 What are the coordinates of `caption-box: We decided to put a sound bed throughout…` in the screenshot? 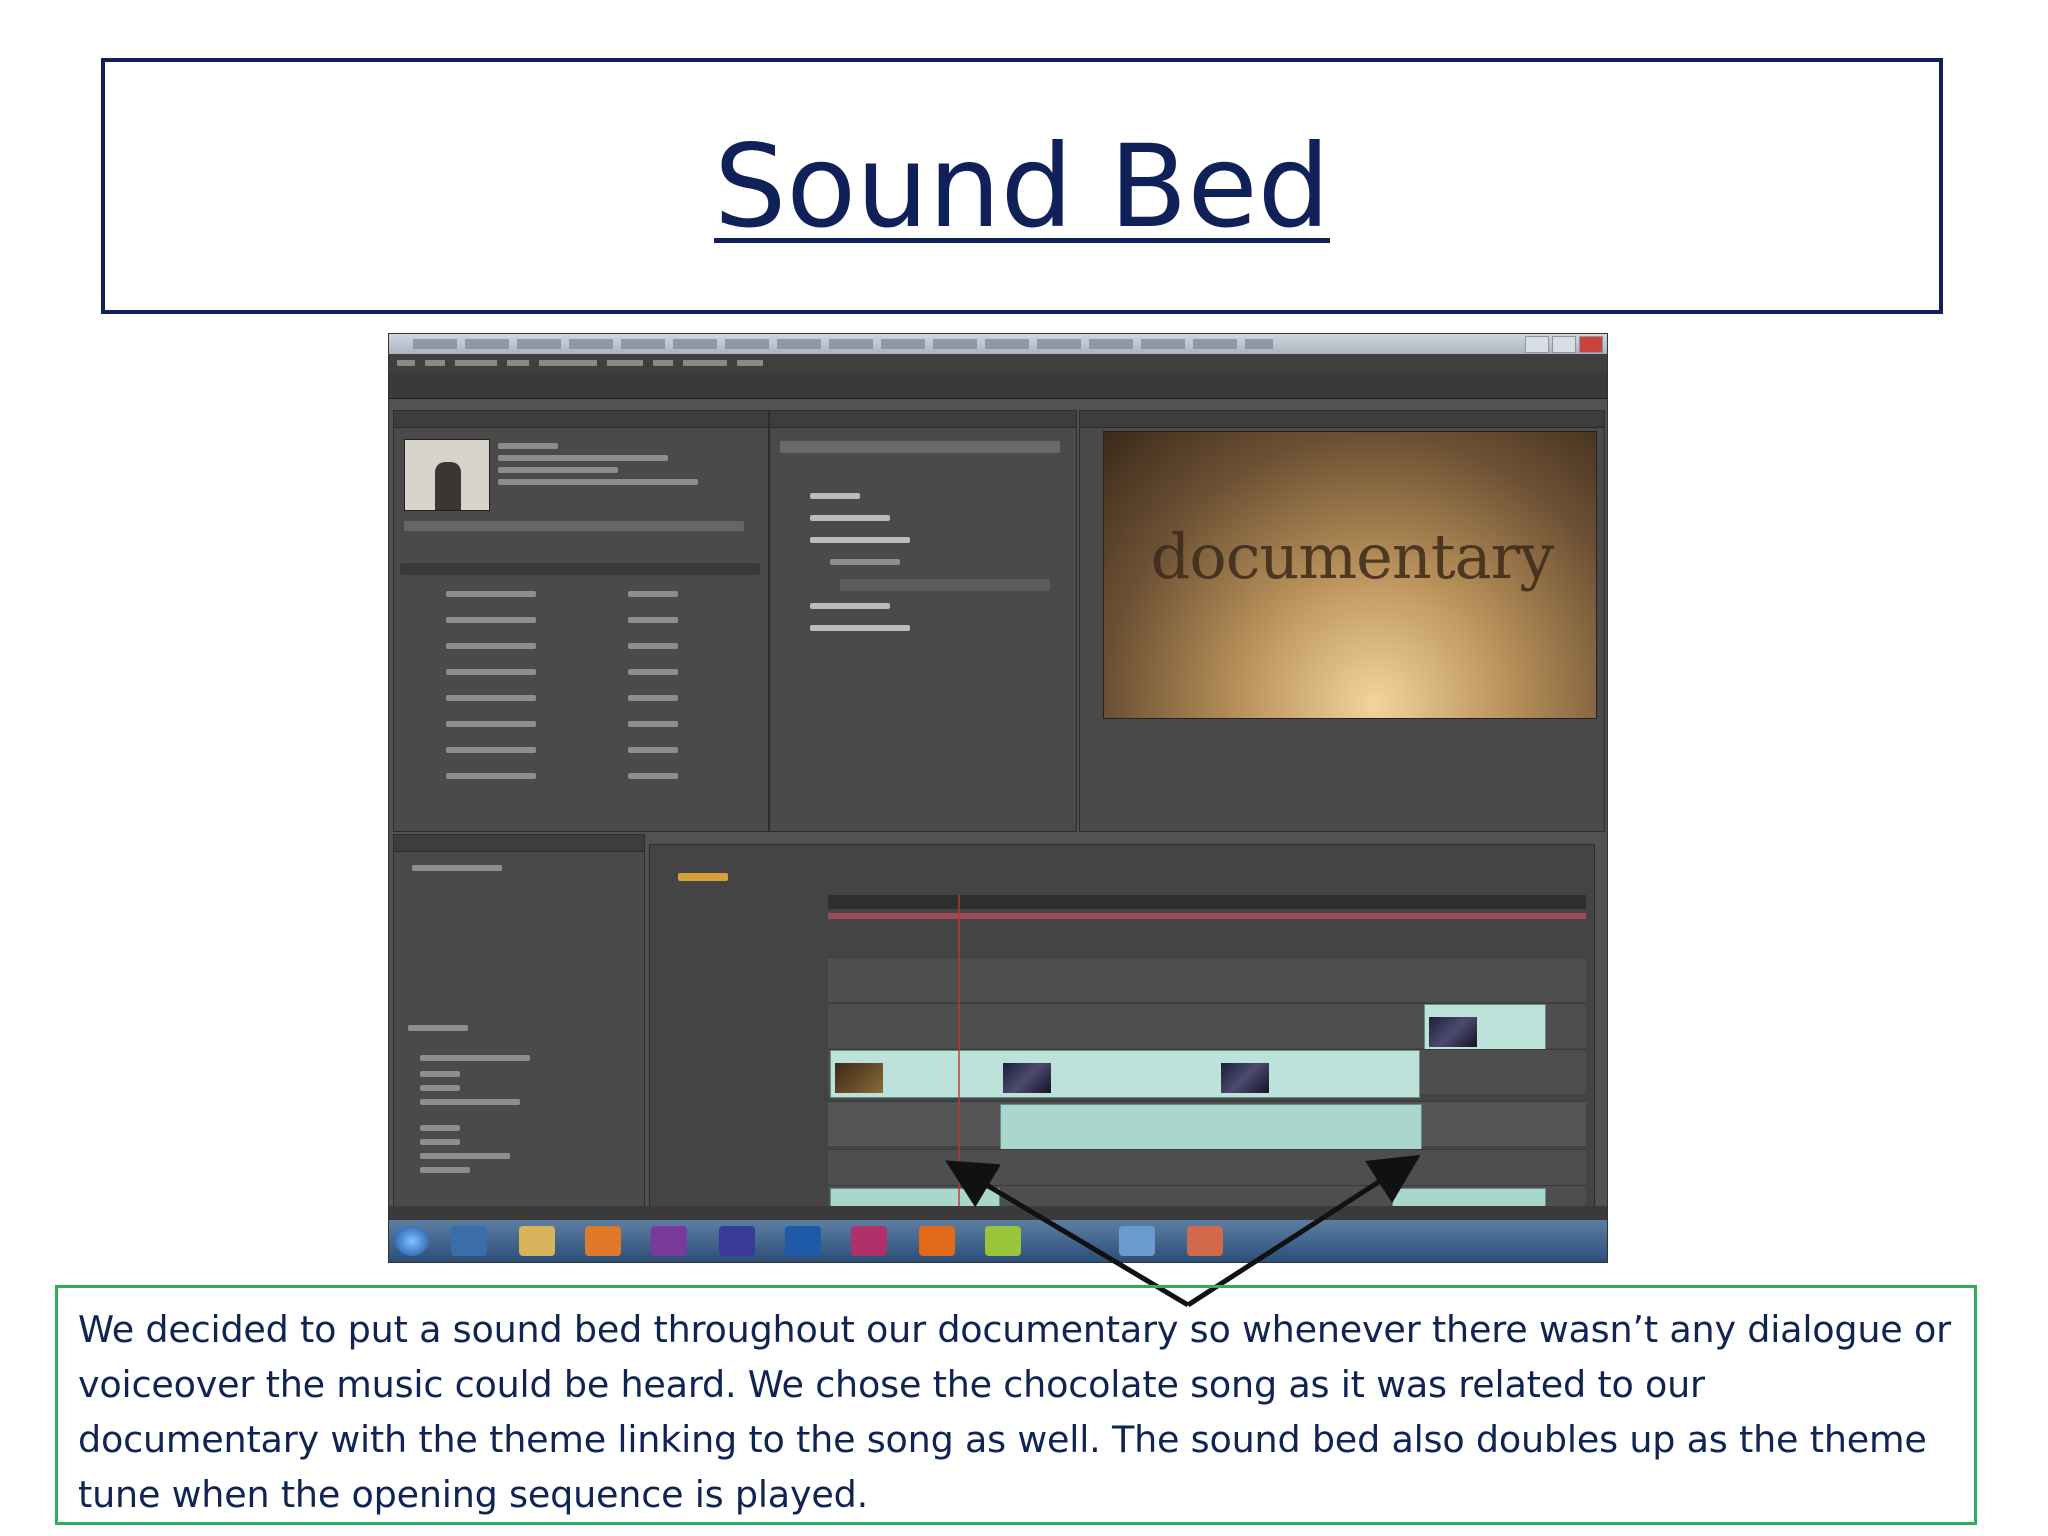 It's located at (1016, 1405).